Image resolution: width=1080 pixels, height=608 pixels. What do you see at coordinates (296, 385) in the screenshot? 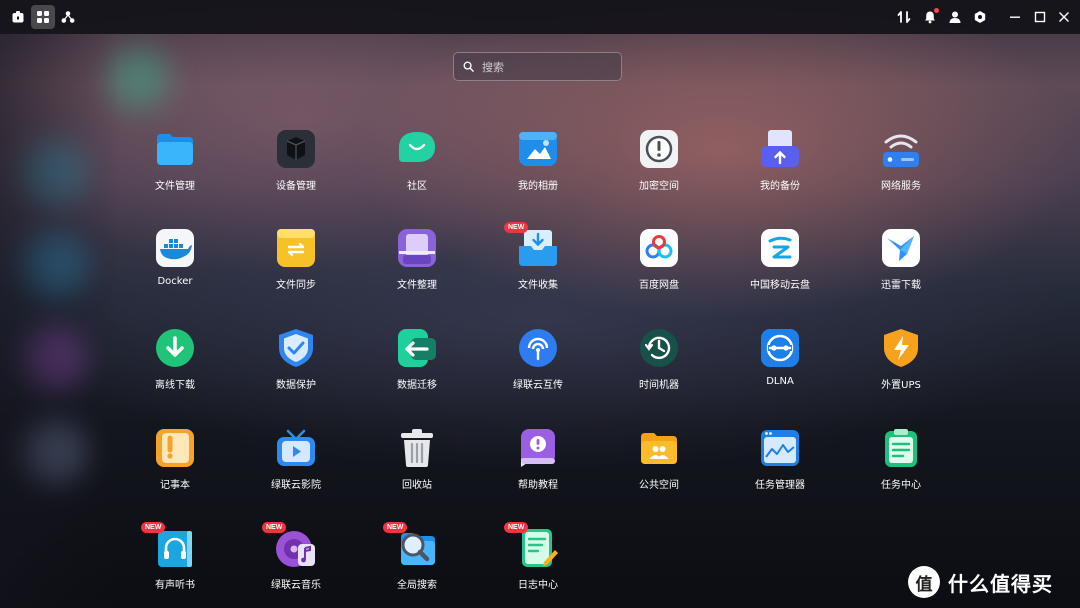
I see `app-label: 数据保护` at bounding box center [296, 385].